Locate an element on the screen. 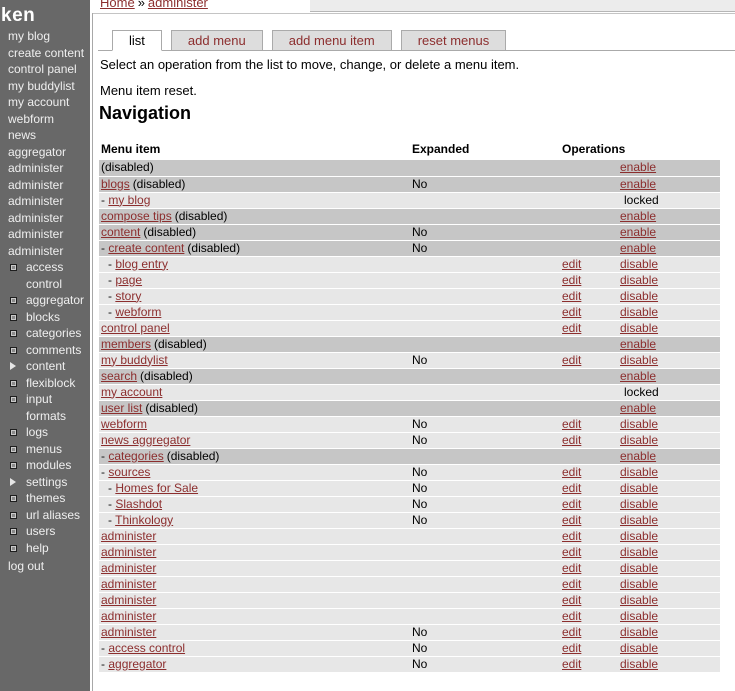 Image resolution: width=735 pixels, height=691 pixels. sidebar-item-label: aggregator is located at coordinates (55, 300).